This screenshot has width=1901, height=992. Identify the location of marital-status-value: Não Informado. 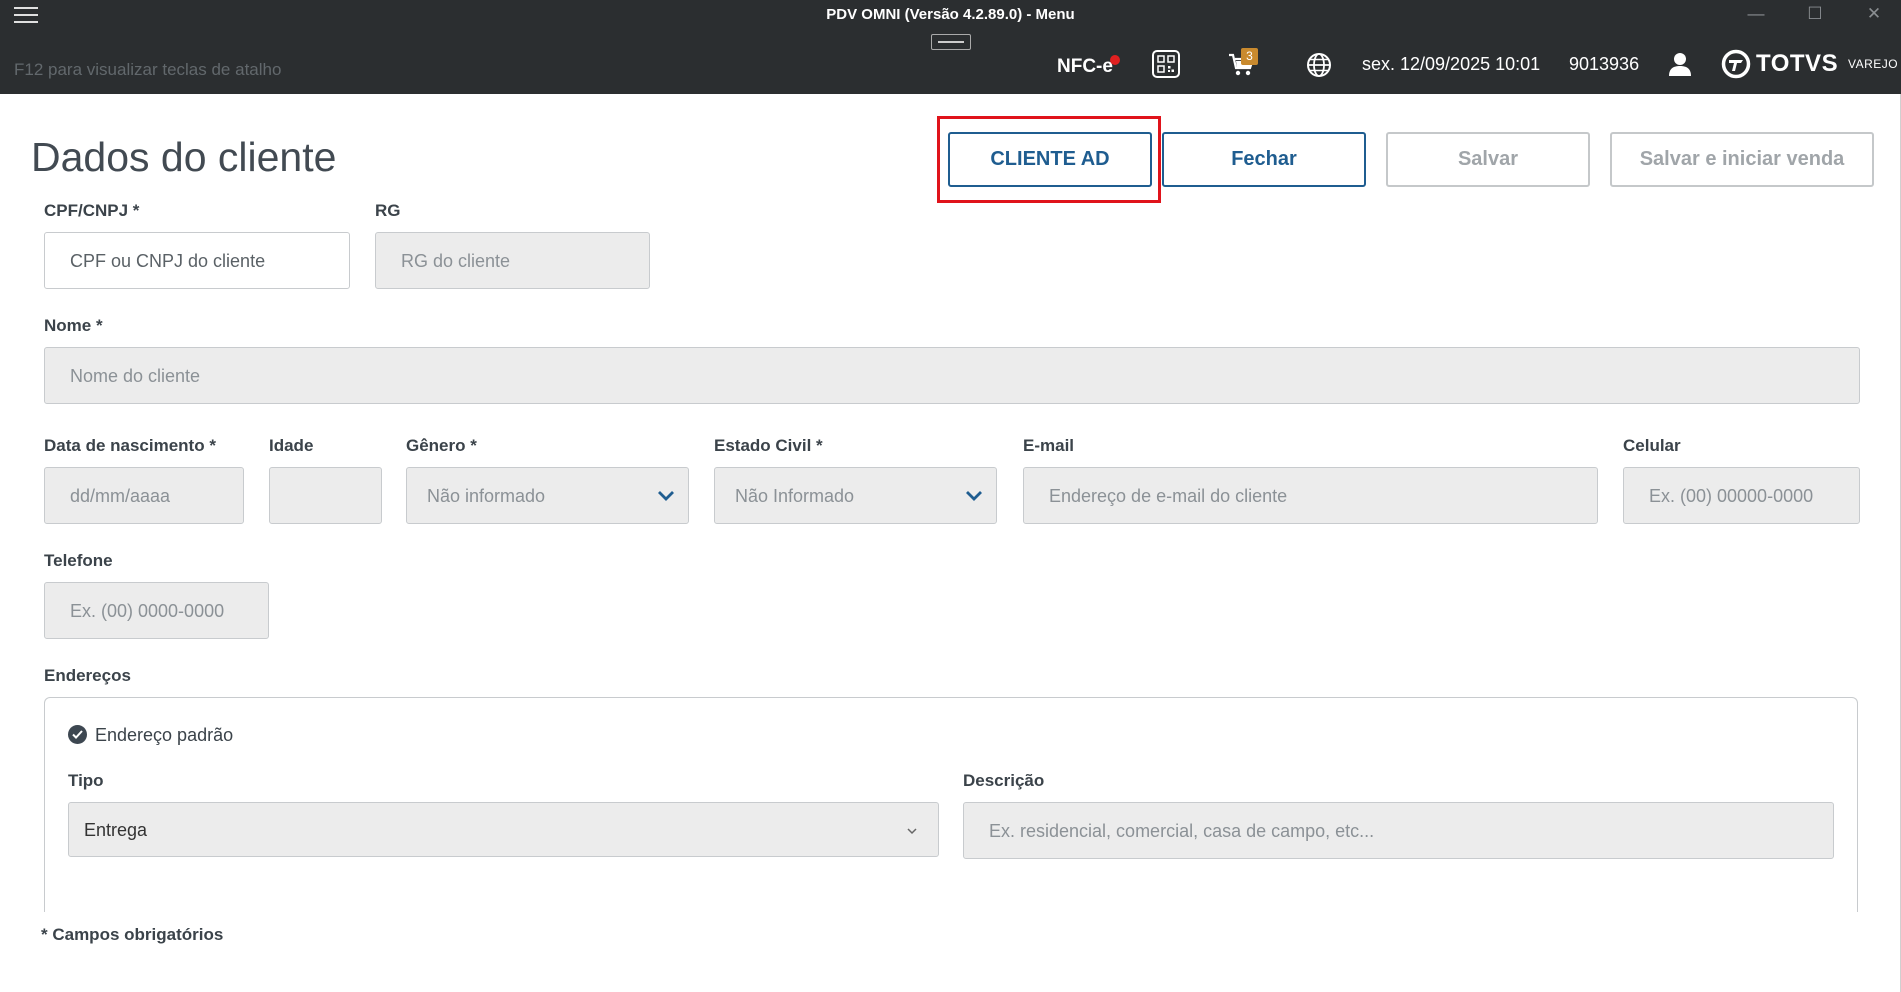
(795, 496).